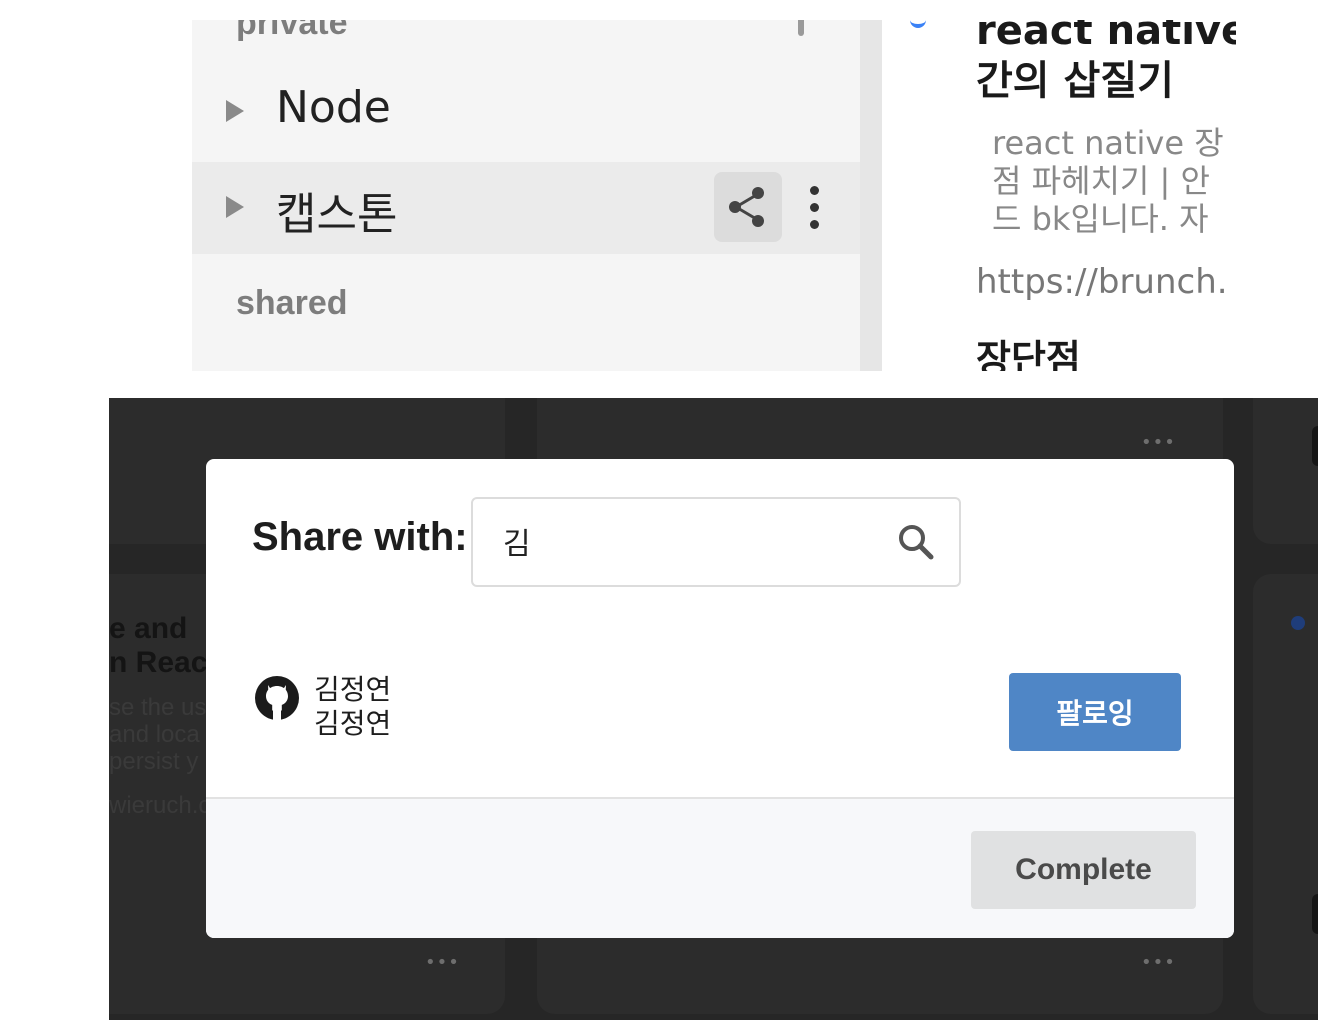 The image size is (1344, 1034). I want to click on tree-item-label: 캡스톤, so click(337, 214).